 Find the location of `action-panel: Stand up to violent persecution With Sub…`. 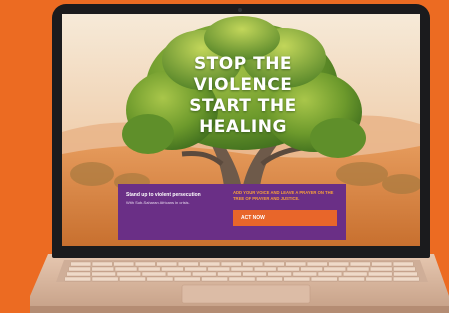

action-panel: Stand up to violent persecution With Sub… is located at coordinates (232, 212).